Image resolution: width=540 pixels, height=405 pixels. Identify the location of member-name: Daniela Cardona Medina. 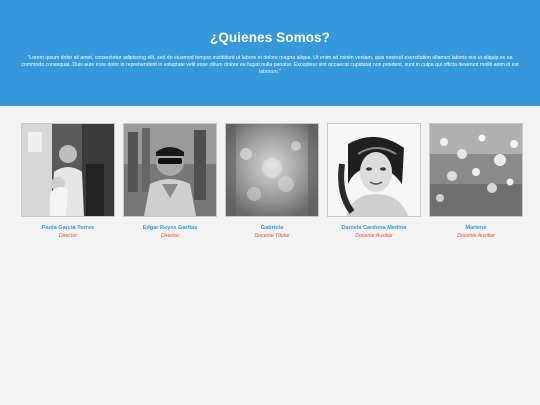
(374, 228).